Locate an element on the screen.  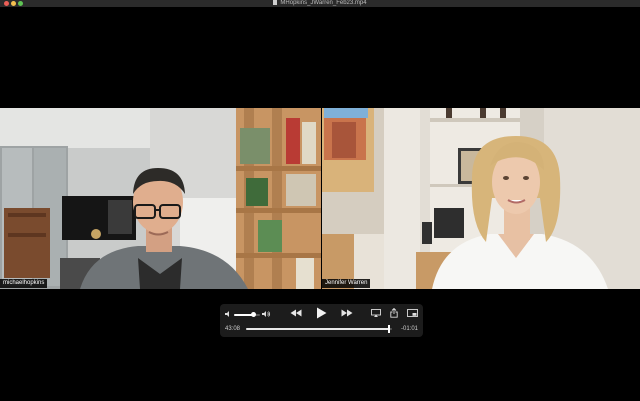
window-title-text: MHopkins_JWarren_Feb23.mp4 is located at coordinates (323, 3).